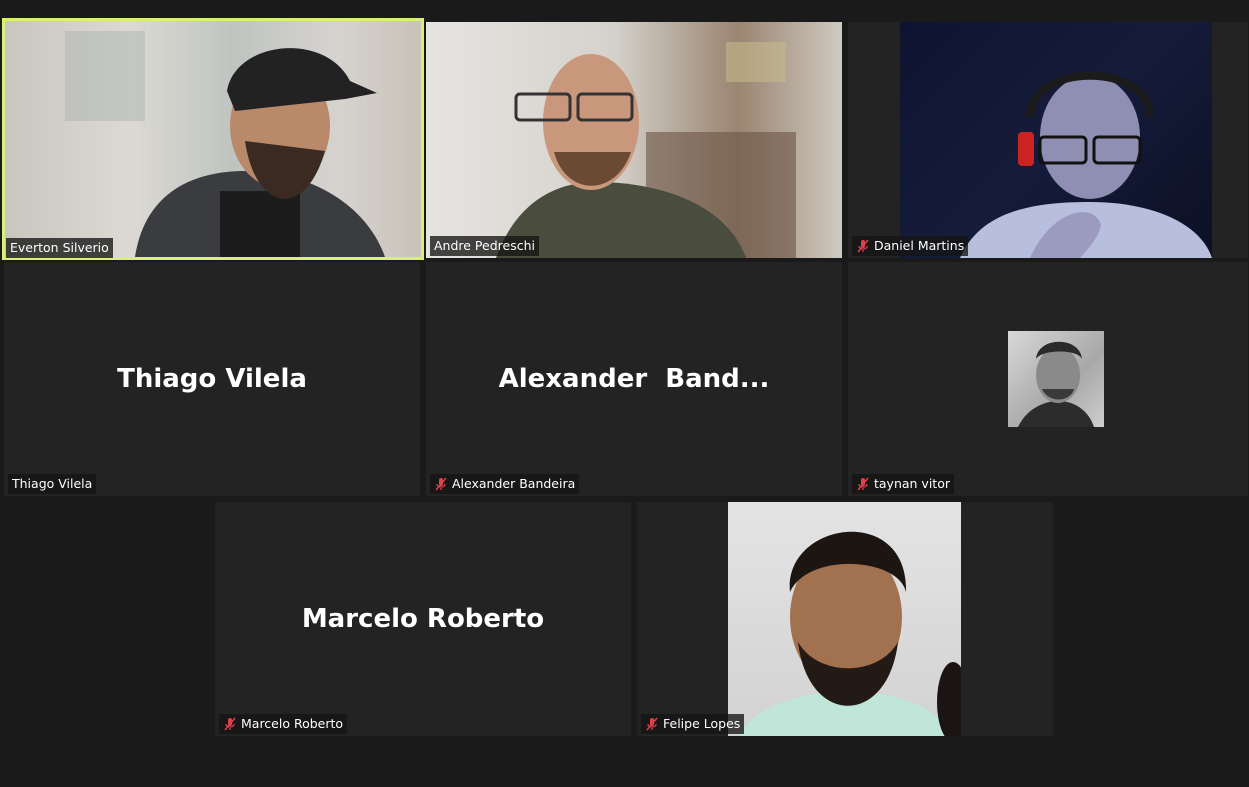 The image size is (1249, 787). I want to click on participant-name: Thiago Vilela, so click(52, 483).